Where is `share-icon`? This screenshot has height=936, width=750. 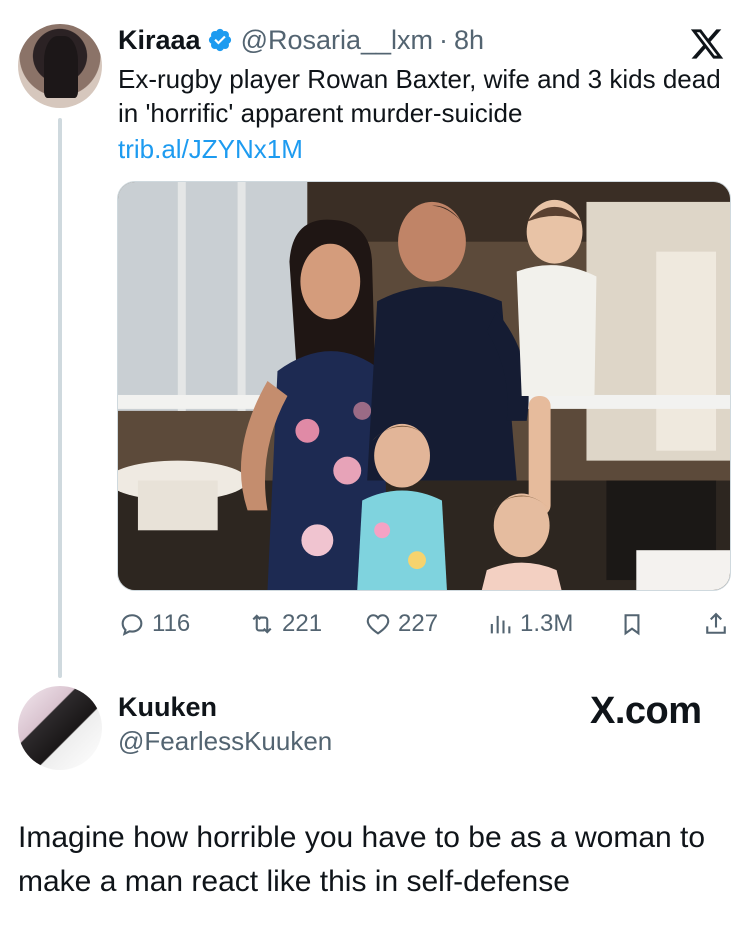 share-icon is located at coordinates (716, 623).